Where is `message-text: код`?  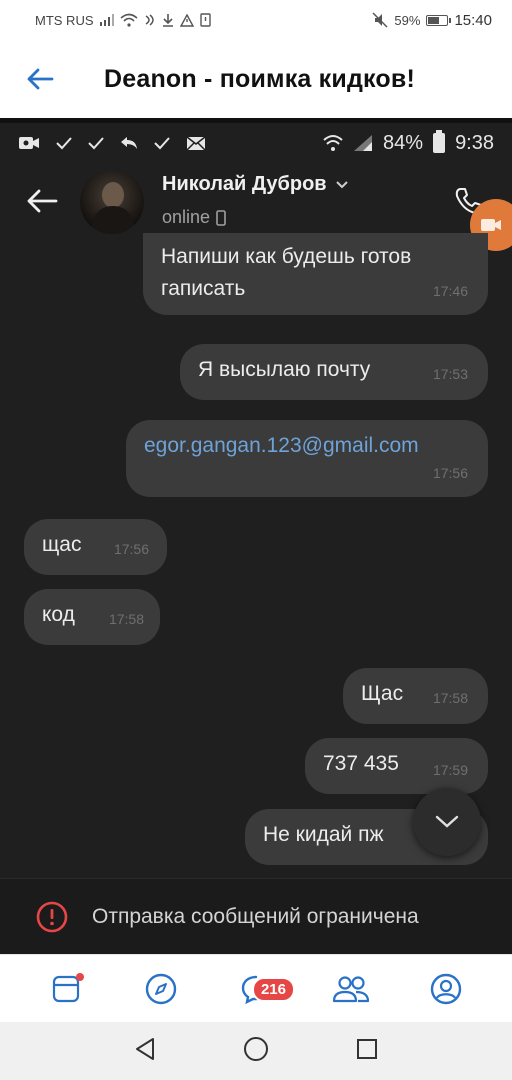
message-text: код is located at coordinates (58, 614).